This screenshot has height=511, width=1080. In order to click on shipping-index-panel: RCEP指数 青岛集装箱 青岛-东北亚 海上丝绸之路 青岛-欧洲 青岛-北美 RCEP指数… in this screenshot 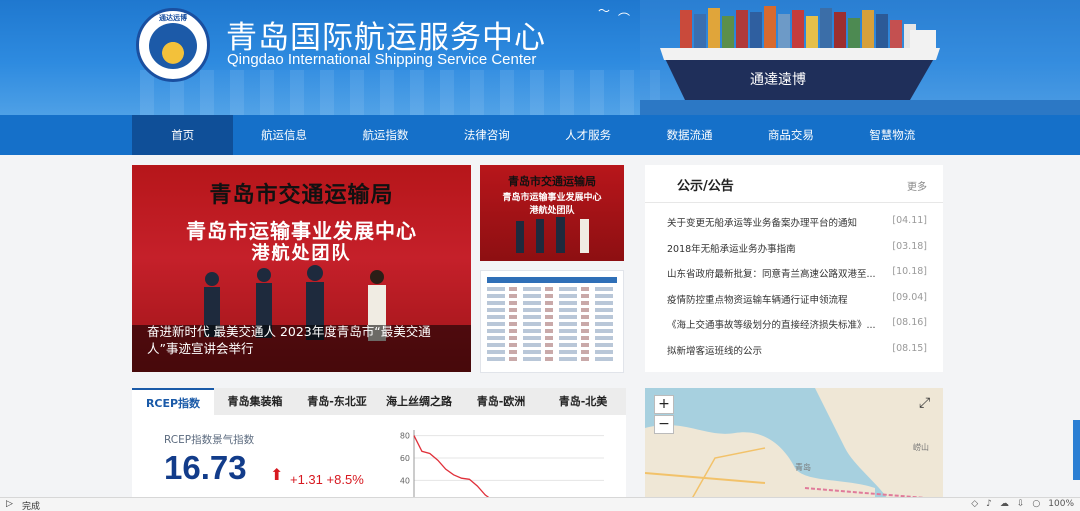, I will do `click(379, 449)`.